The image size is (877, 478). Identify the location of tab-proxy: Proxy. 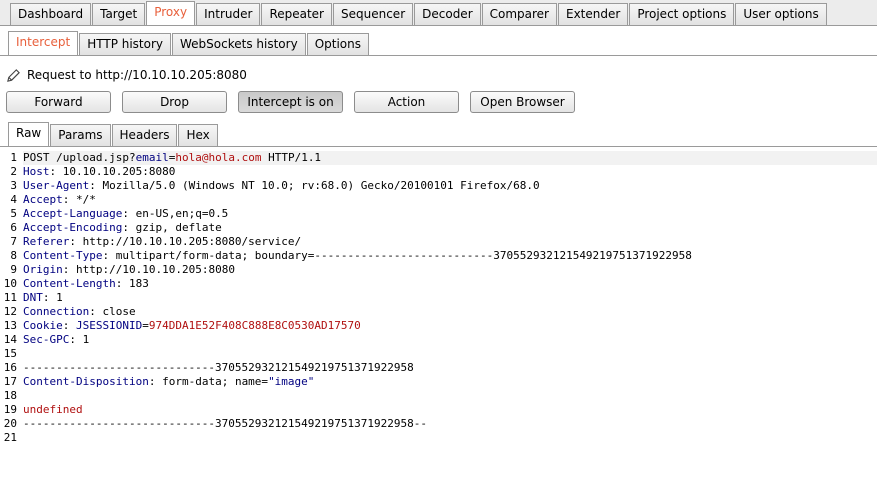
(171, 13).